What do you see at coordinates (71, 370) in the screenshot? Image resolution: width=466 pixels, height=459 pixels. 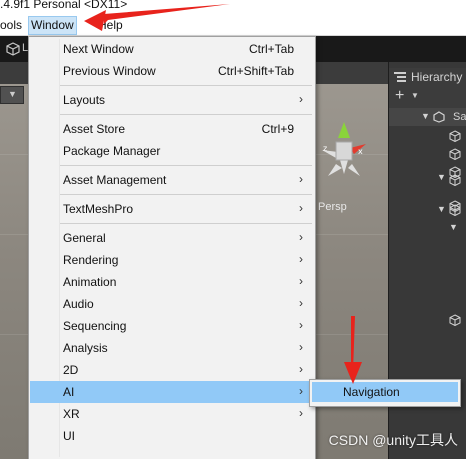 I see `menu-item-label: 2D` at bounding box center [71, 370].